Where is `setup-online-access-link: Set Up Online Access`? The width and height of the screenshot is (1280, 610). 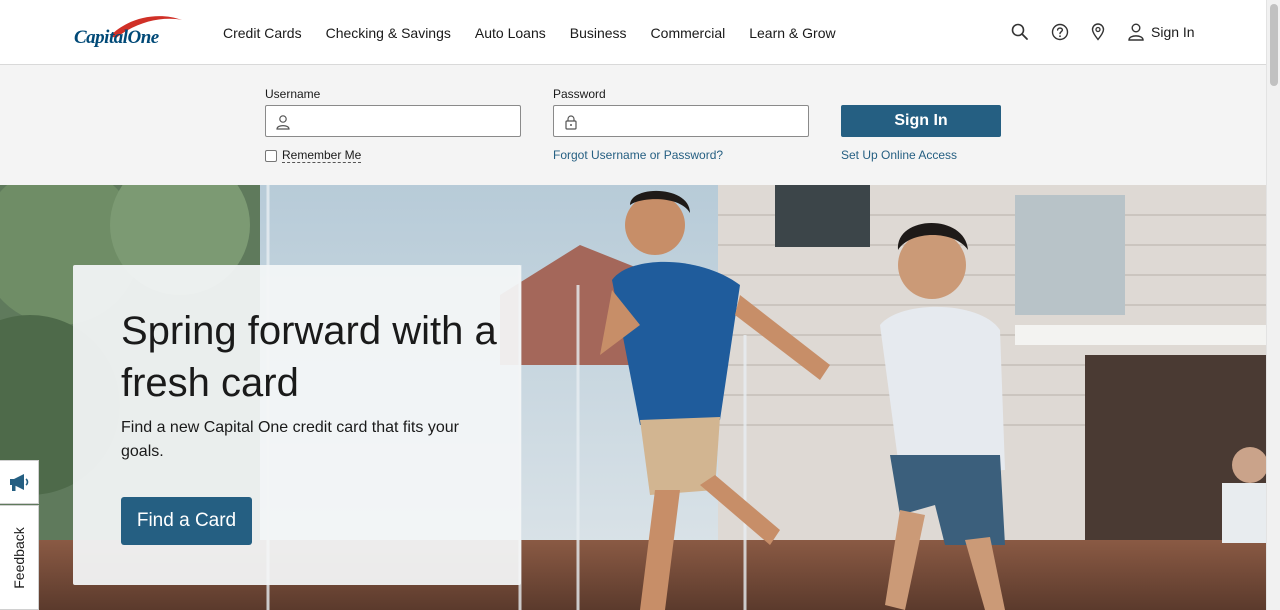
setup-online-access-link: Set Up Online Access is located at coordinates (899, 155).